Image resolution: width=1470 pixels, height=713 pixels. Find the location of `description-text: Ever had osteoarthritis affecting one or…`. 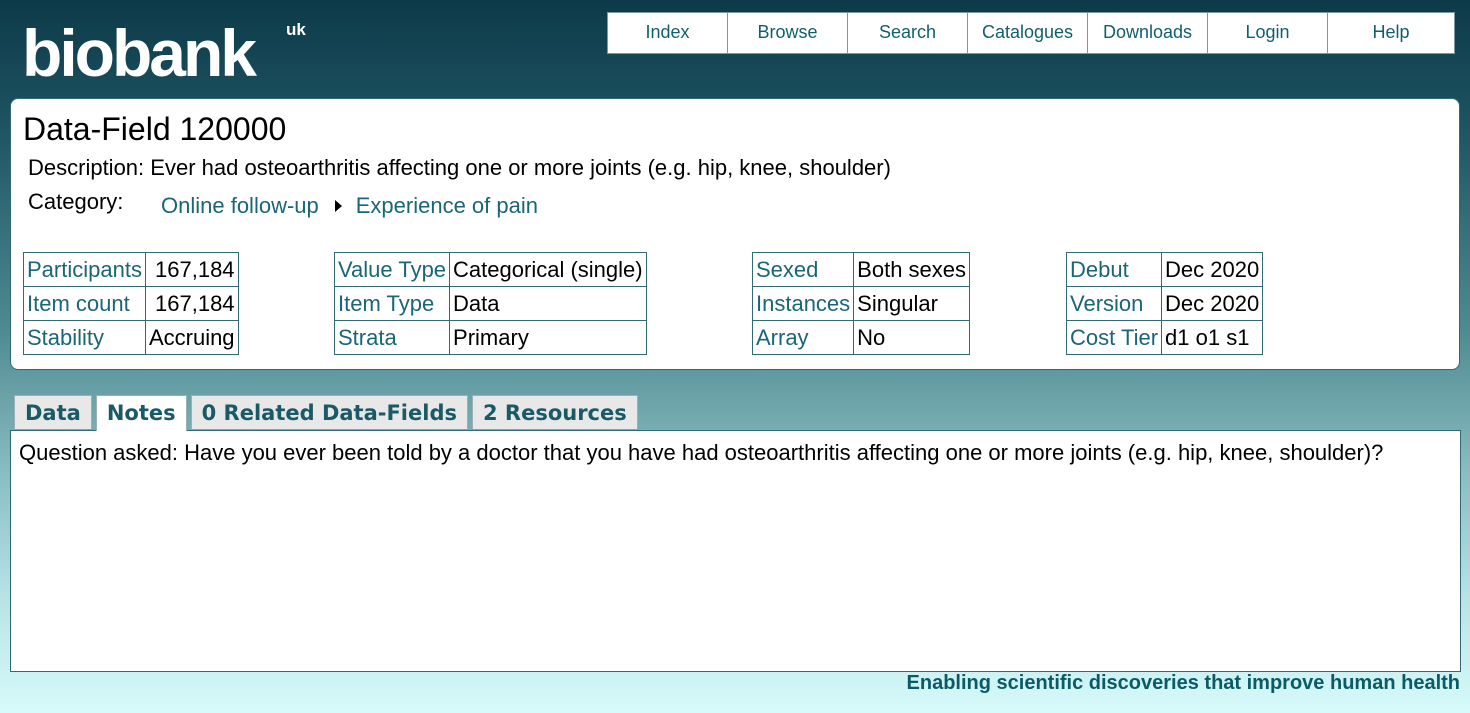

description-text: Ever had osteoarthritis affecting one or… is located at coordinates (520, 167).